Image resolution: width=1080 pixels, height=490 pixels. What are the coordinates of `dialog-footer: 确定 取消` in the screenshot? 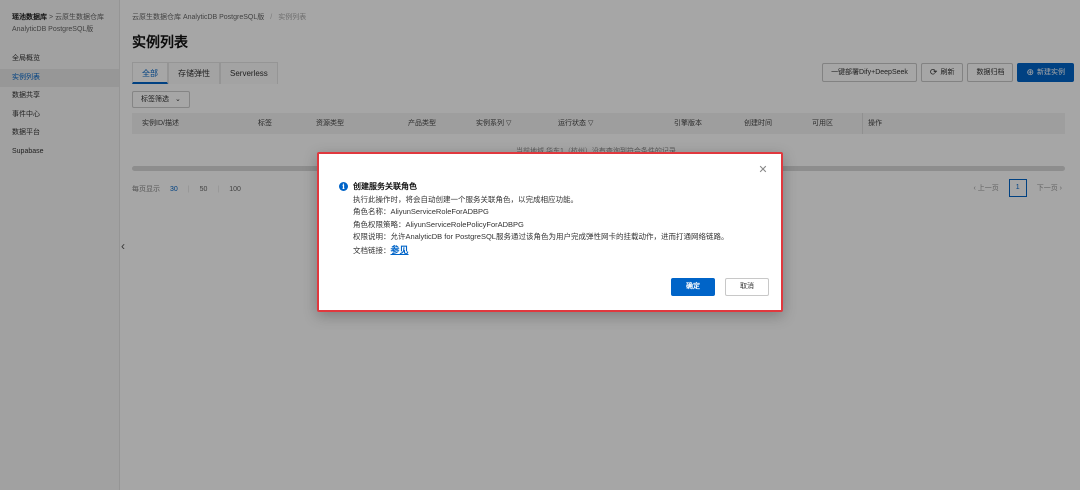 It's located at (720, 287).